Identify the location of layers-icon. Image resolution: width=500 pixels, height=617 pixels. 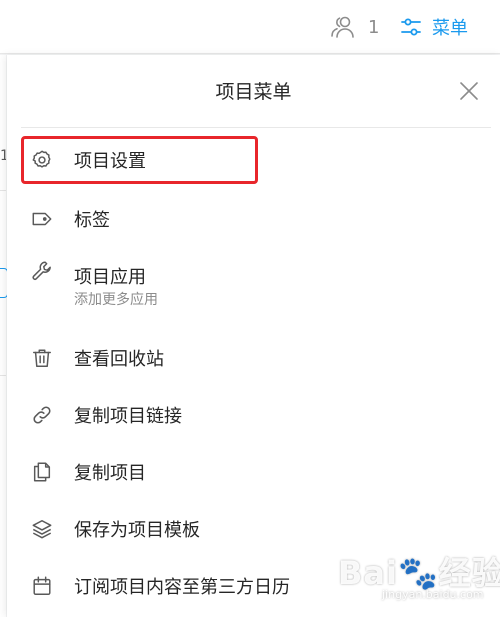
(42, 529).